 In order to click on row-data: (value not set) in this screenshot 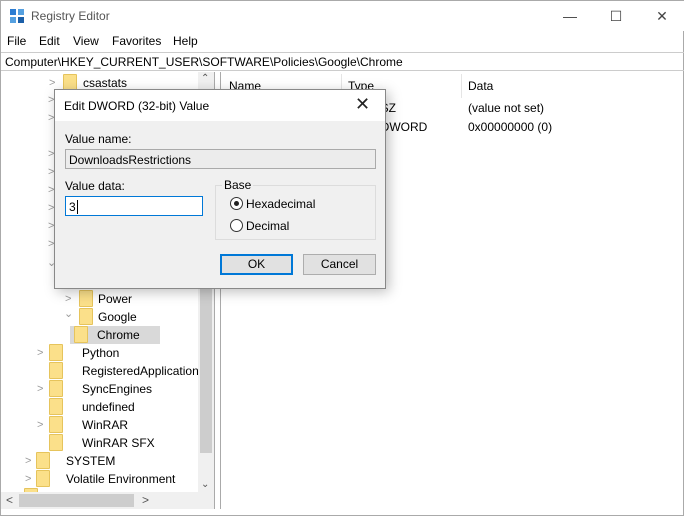, I will do `click(506, 108)`.